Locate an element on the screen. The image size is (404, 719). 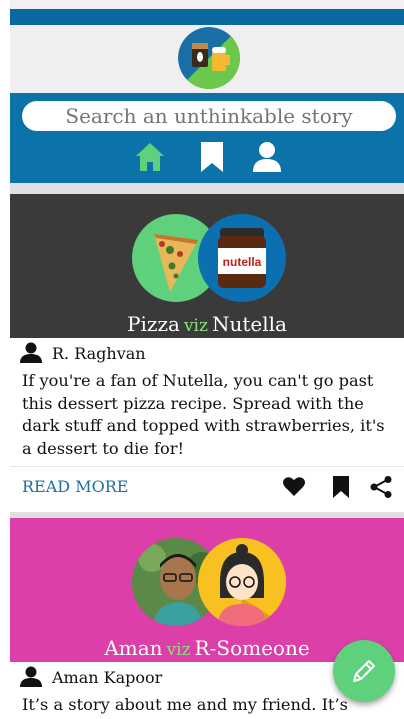
story-left: Pizza is located at coordinates (153, 324).